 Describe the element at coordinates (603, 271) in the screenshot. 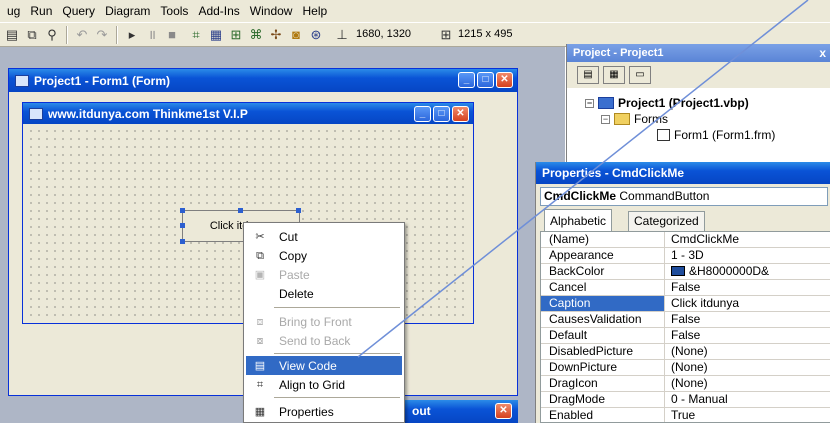

I see `property-name: BackColor` at that location.